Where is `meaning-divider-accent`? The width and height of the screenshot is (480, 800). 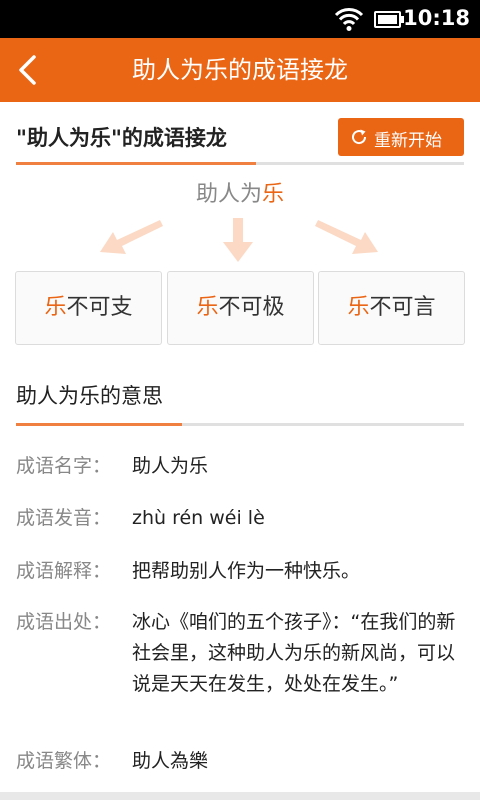 meaning-divider-accent is located at coordinates (99, 424).